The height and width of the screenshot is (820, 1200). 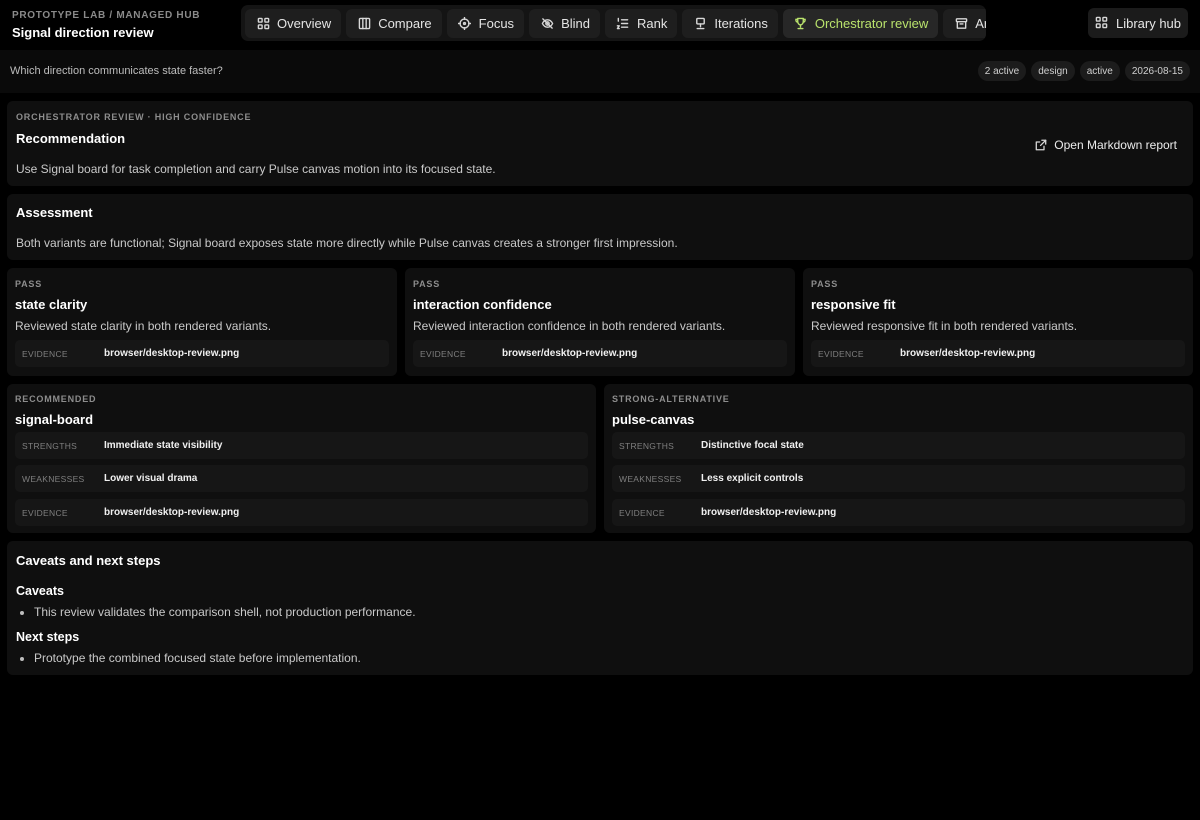 I want to click on library-hub-label: Library hub, so click(x=1148, y=23).